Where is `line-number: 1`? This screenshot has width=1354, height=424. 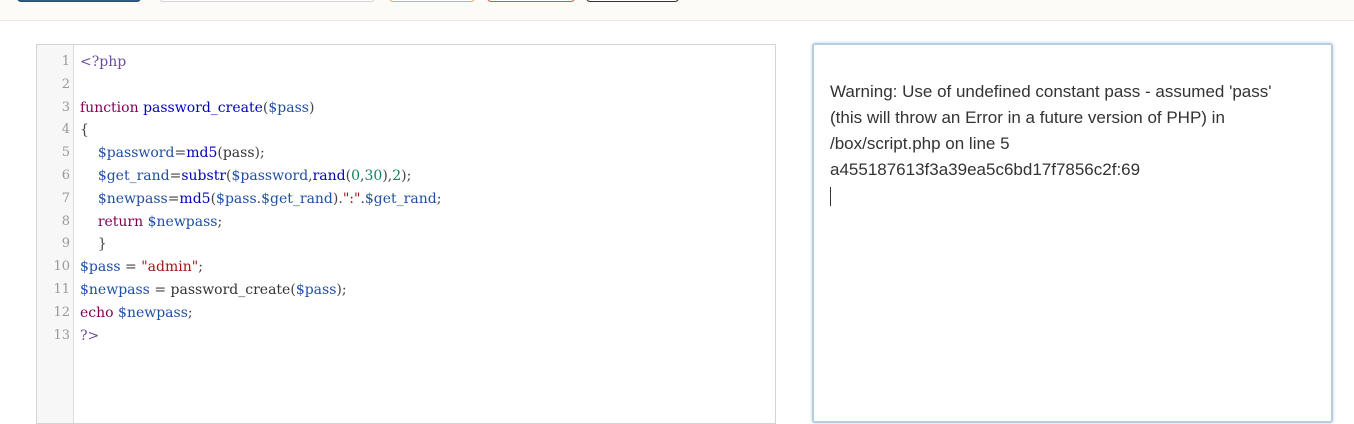
line-number: 1 is located at coordinates (65, 61).